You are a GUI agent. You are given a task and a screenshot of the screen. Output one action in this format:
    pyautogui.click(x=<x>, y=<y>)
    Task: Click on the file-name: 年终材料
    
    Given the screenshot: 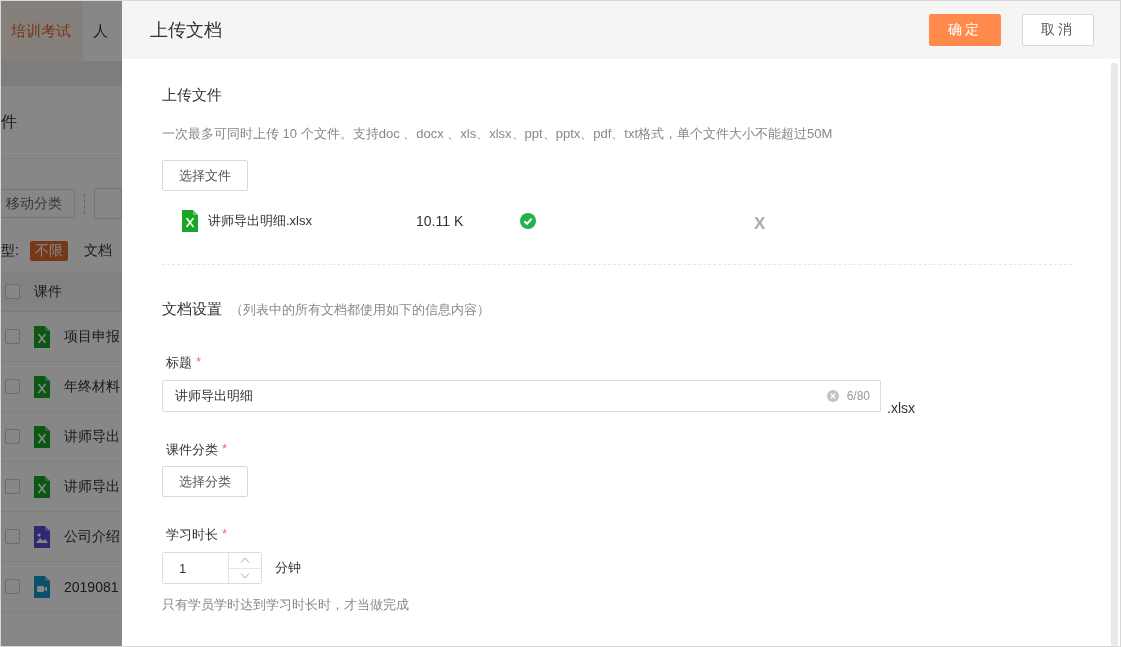 What is the action you would take?
    pyautogui.click(x=92, y=386)
    